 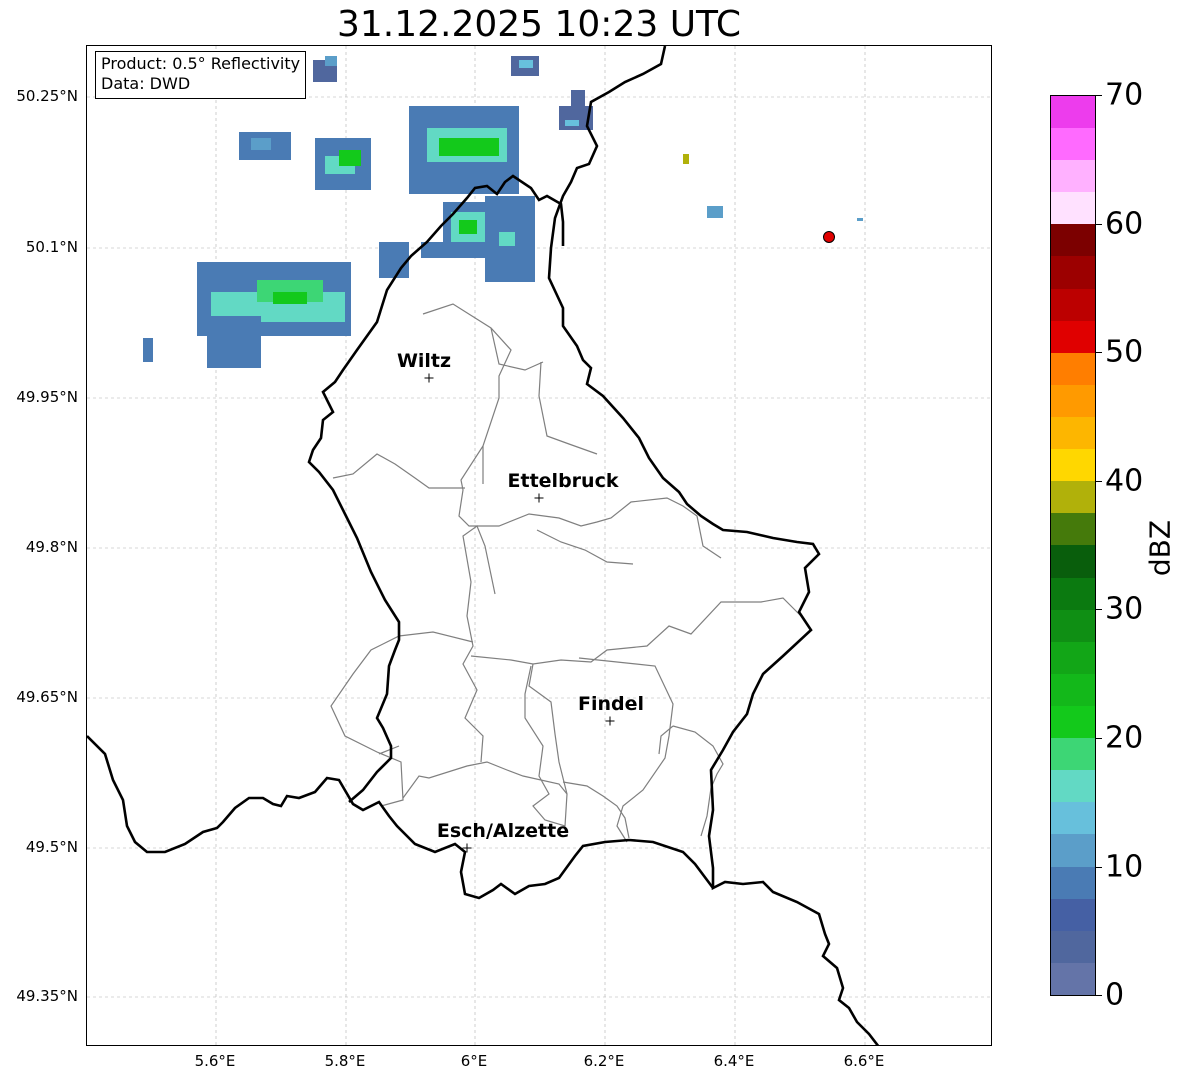 I want to click on city-label-ettelbruck: Ettelbruck, so click(x=563, y=481).